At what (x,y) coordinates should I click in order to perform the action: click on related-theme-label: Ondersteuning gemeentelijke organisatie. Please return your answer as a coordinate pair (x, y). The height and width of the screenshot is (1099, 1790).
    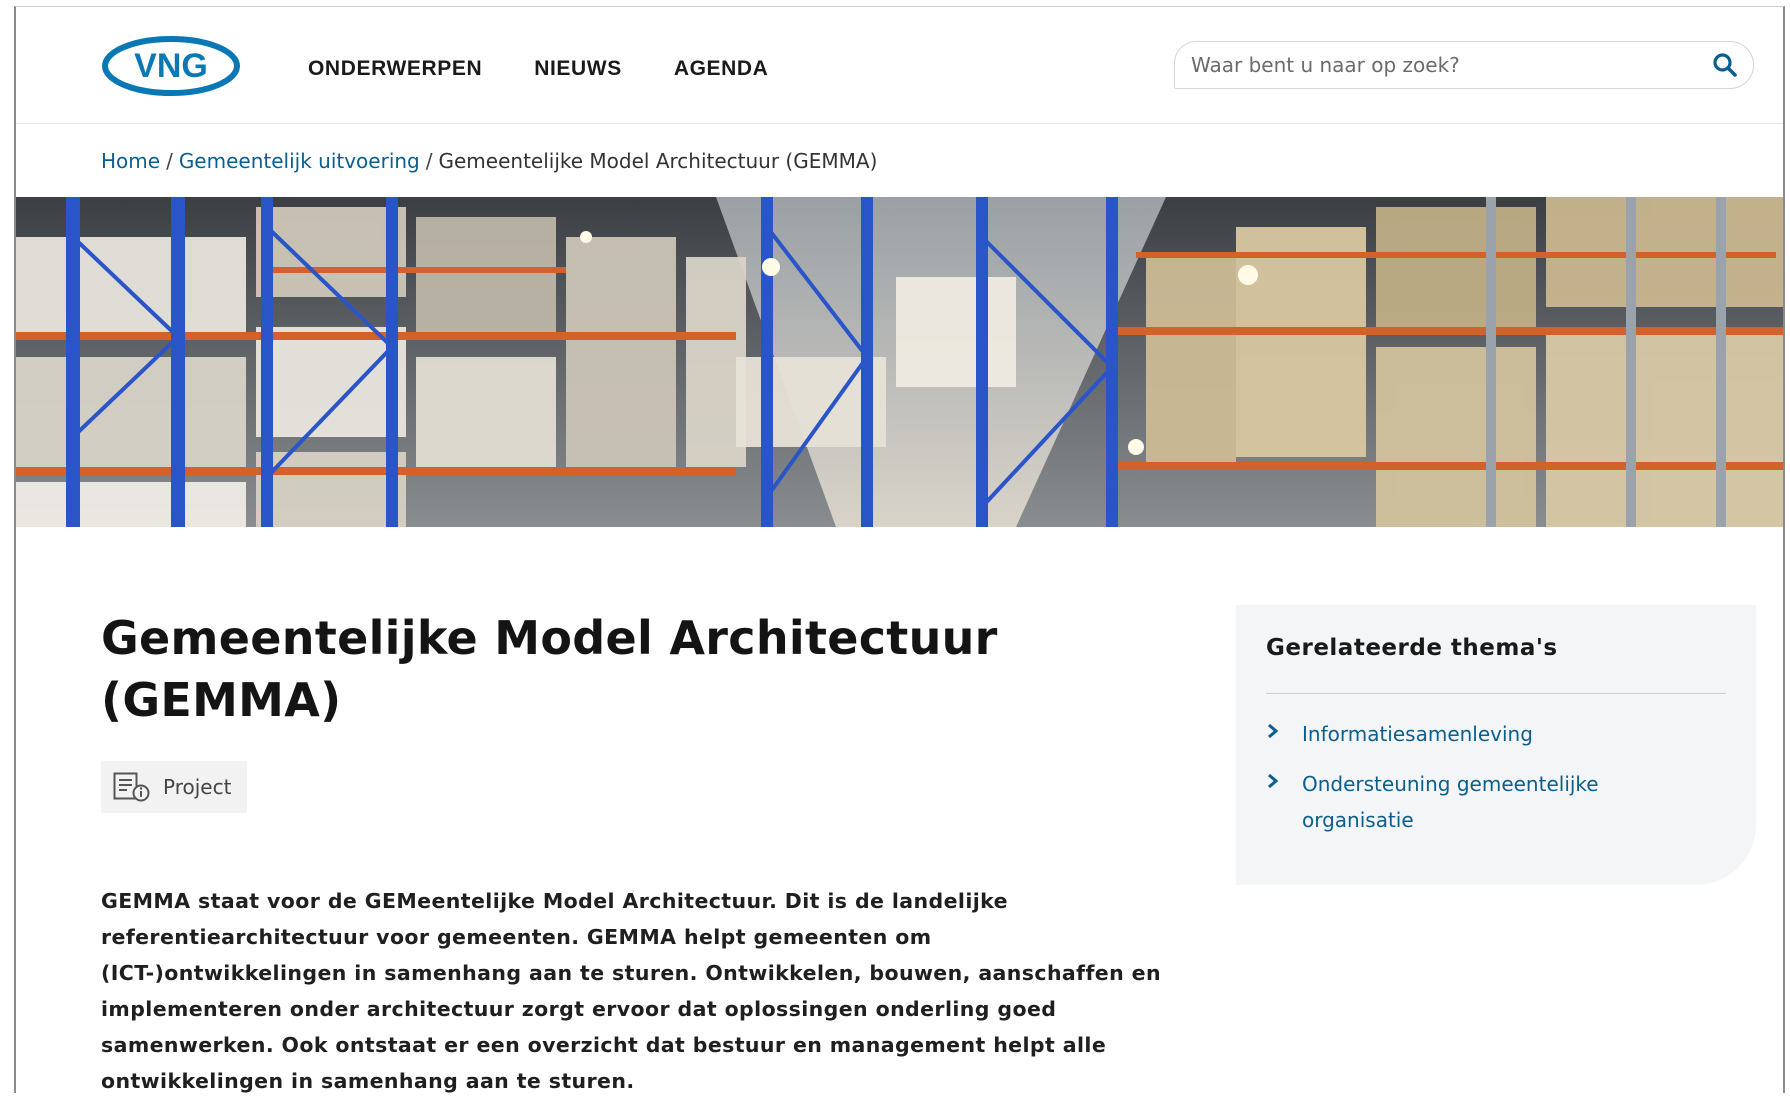
    Looking at the image, I should click on (1472, 802).